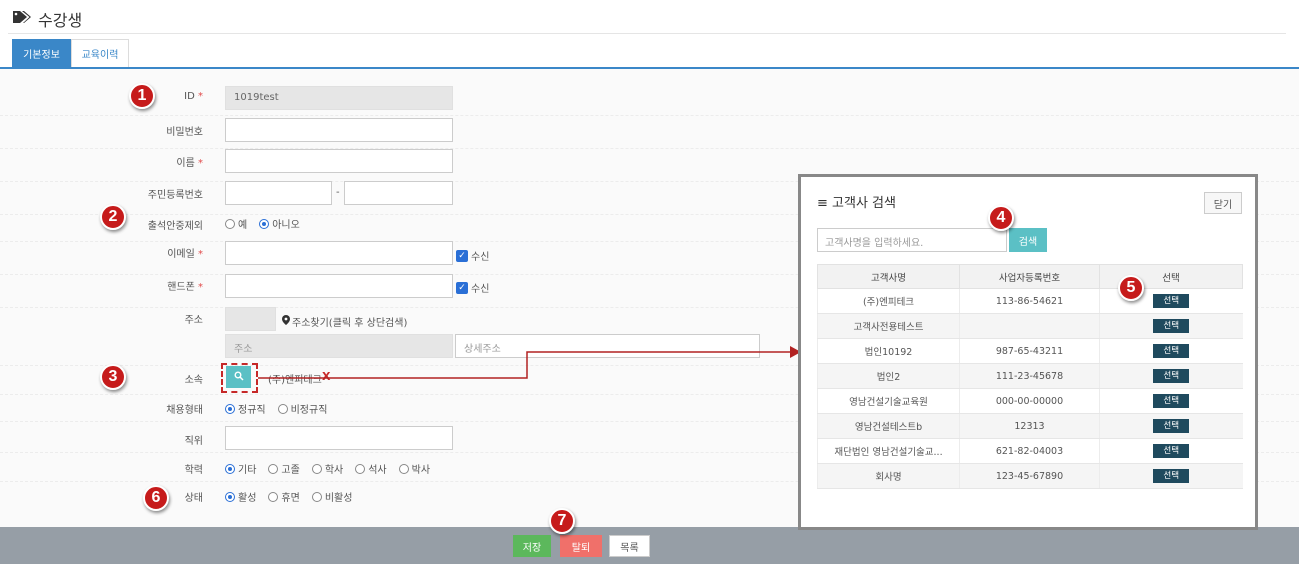 This screenshot has width=1299, height=564. I want to click on modal-title: ≡ 고객사 검색, so click(856, 203).